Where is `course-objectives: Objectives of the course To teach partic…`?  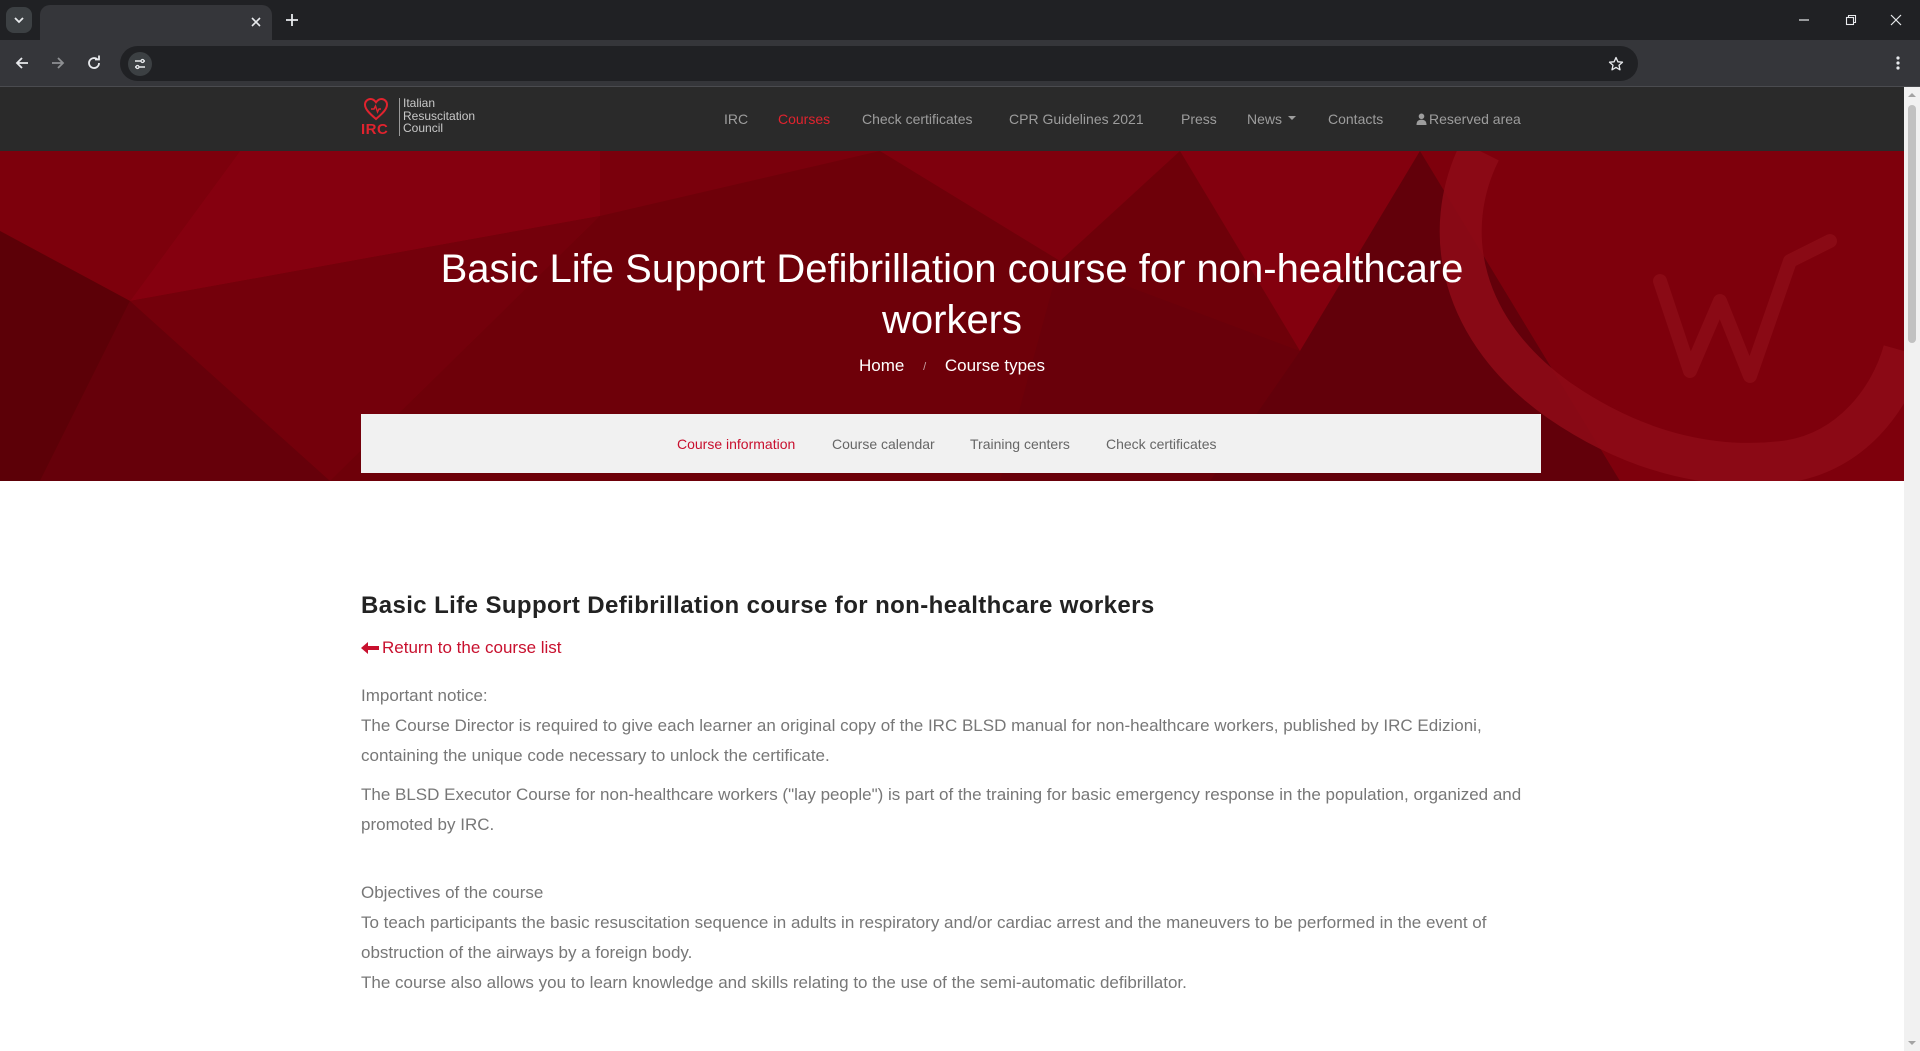
course-objectives: Objectives of the course To teach partic… is located at coordinates (951, 938).